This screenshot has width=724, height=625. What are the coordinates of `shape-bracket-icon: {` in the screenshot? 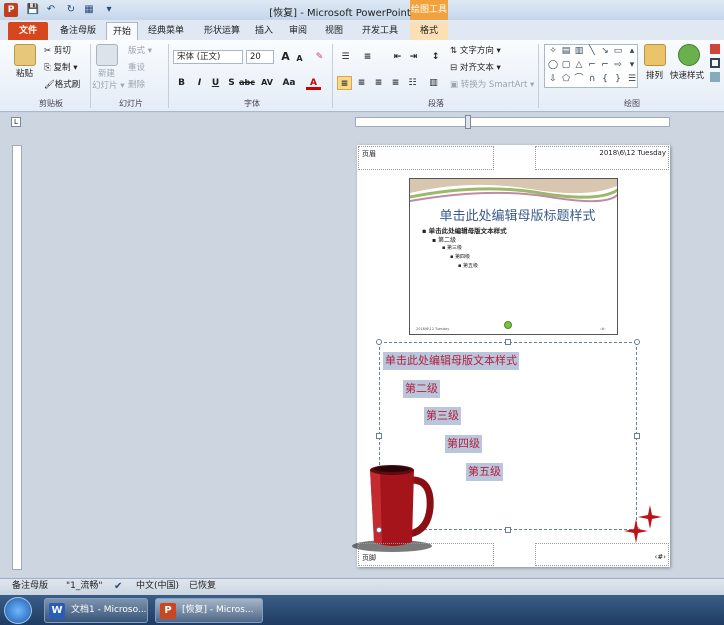 It's located at (605, 79).